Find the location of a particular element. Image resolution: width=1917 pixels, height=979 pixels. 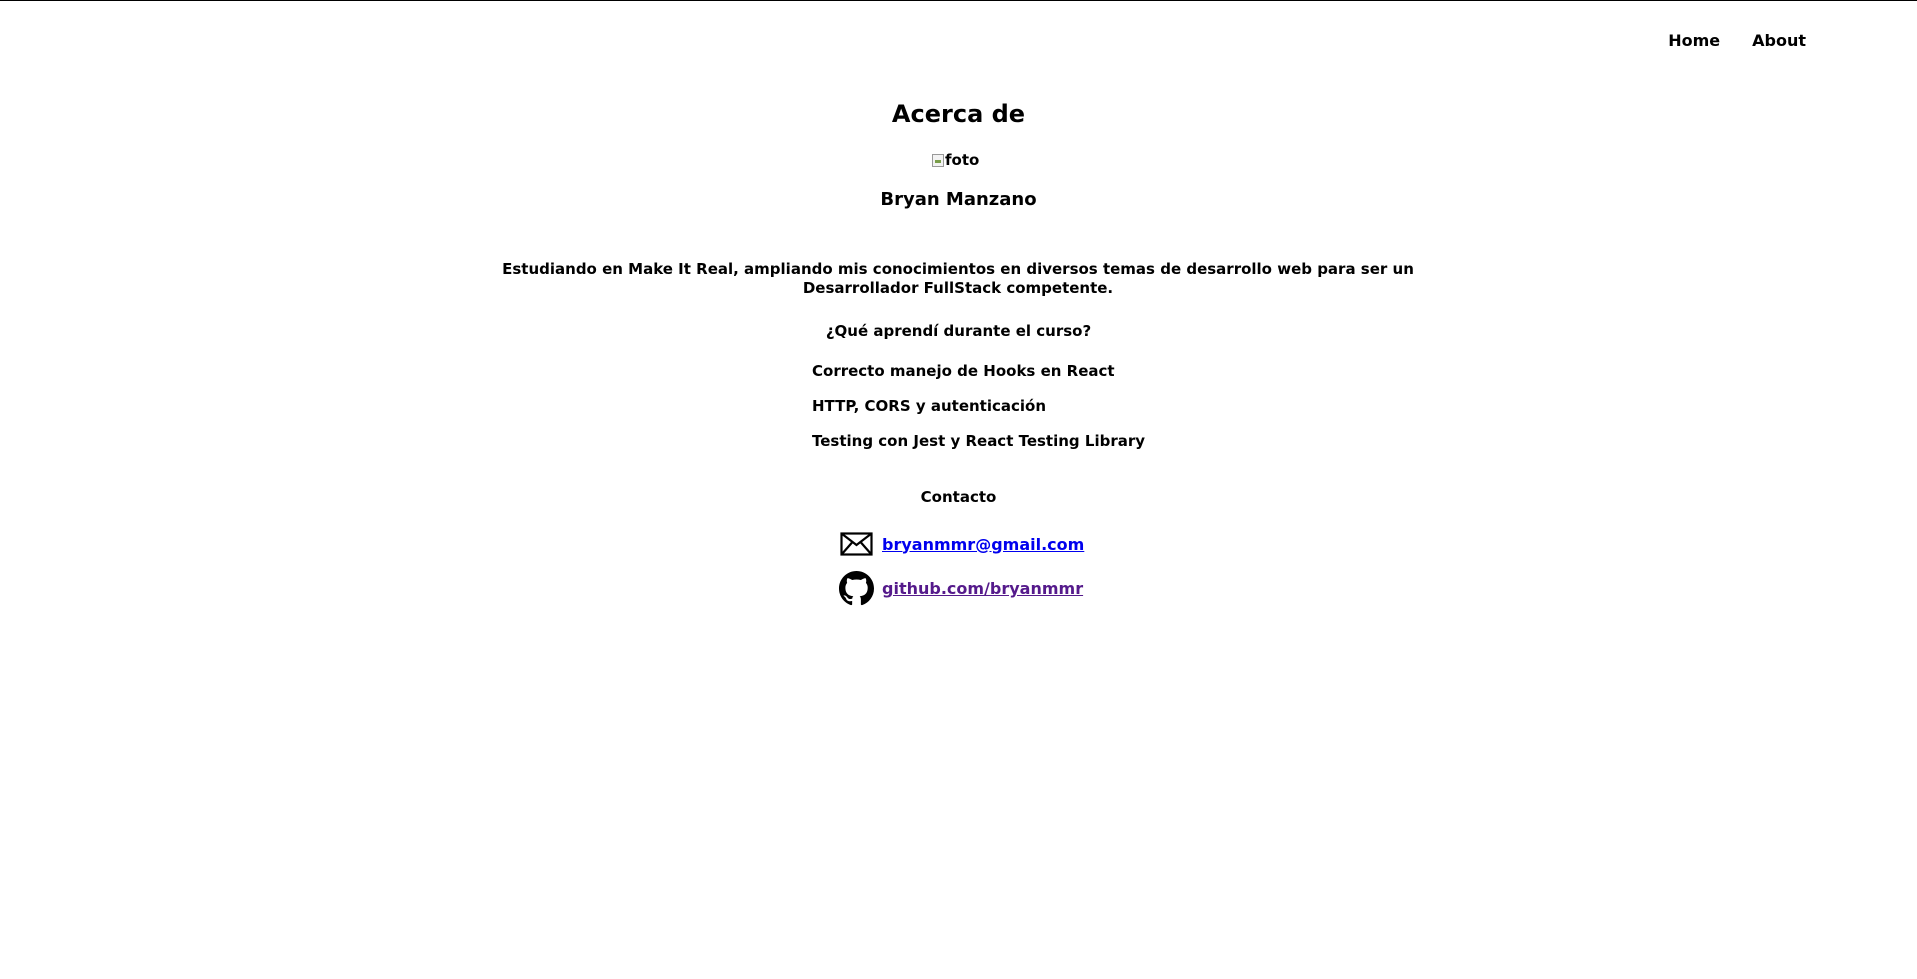

learned-item: Testing con Jest y React Testing Library is located at coordinates (979, 441).